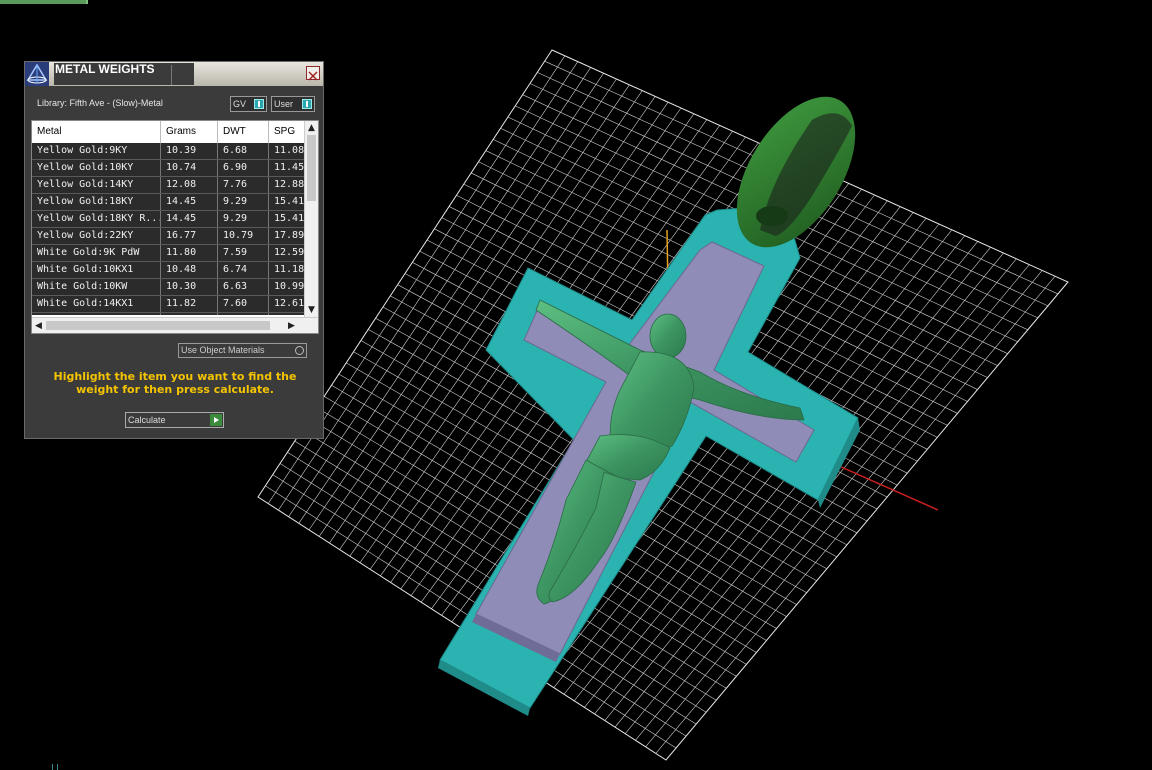 Image resolution: width=1152 pixels, height=770 pixels. Describe the element at coordinates (55, 767) in the screenshot. I see `corner-marker` at that location.